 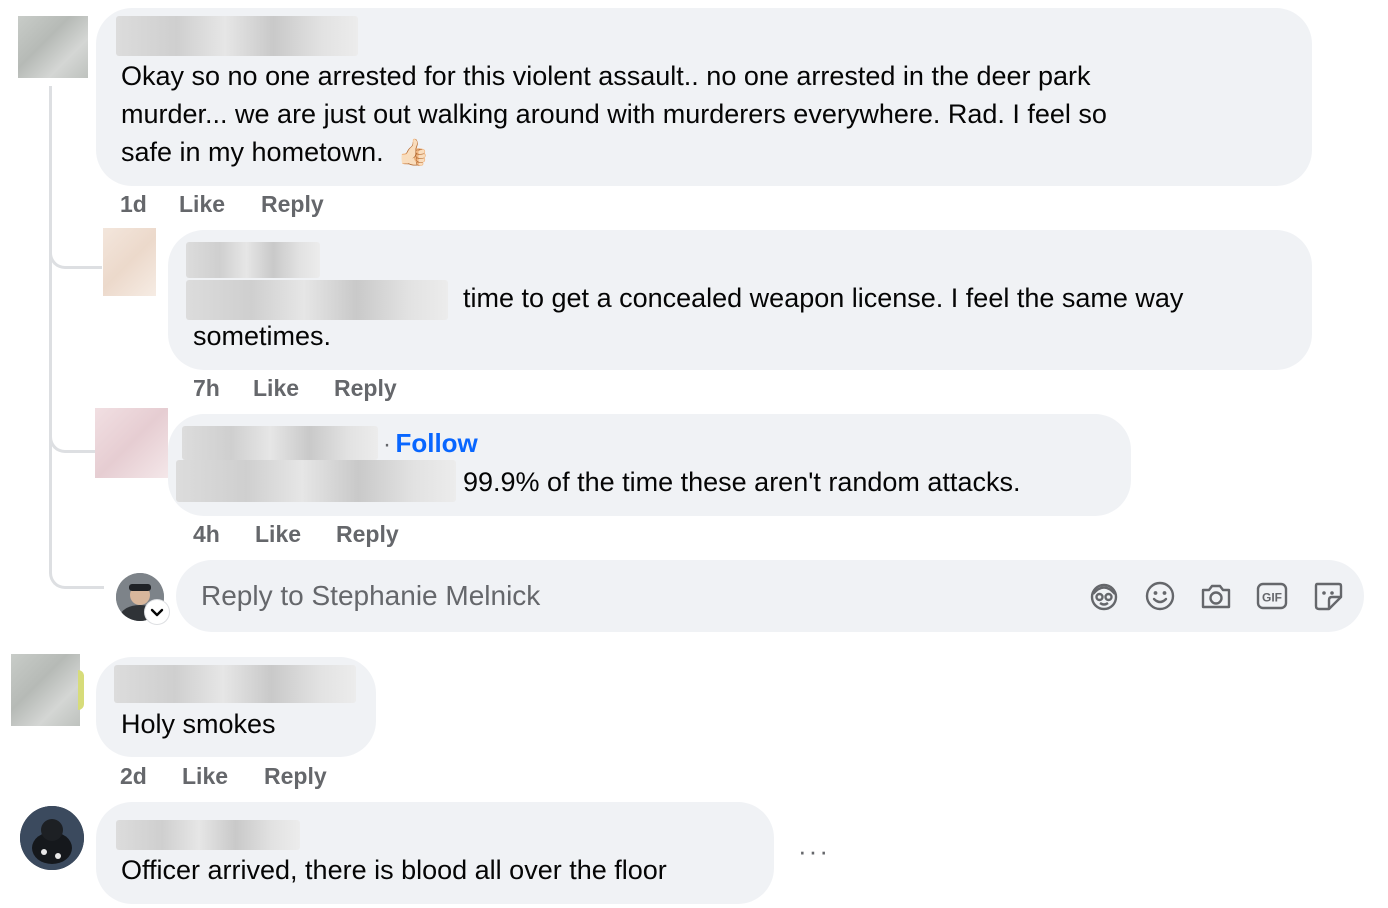 What do you see at coordinates (151, 776) in the screenshot?
I see `comment-timestamp: 2d` at bounding box center [151, 776].